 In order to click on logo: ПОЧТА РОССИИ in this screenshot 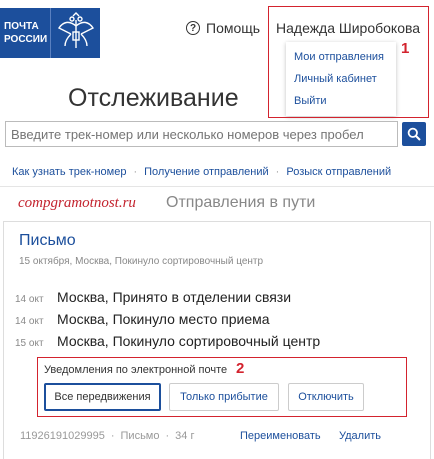, I will do `click(25, 33)`.